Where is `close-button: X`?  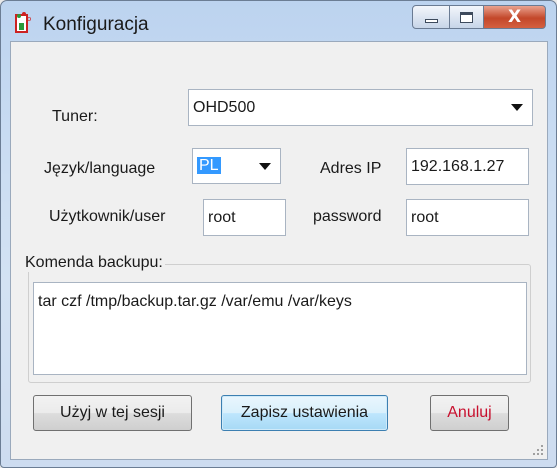
close-button: X is located at coordinates (515, 17).